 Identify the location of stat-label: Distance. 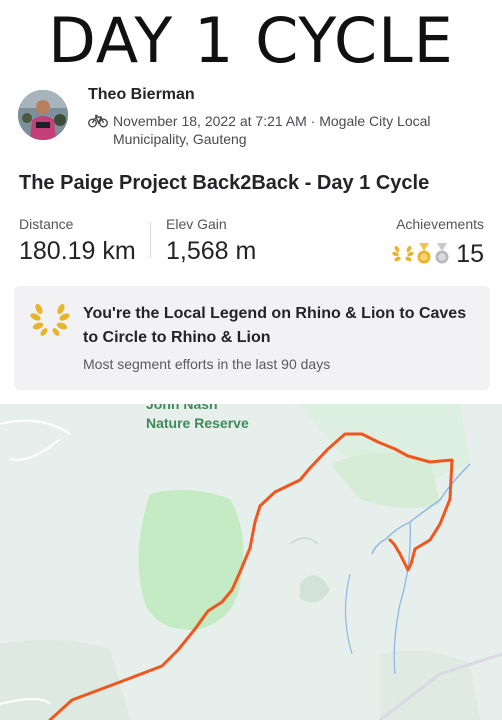
(46, 224).